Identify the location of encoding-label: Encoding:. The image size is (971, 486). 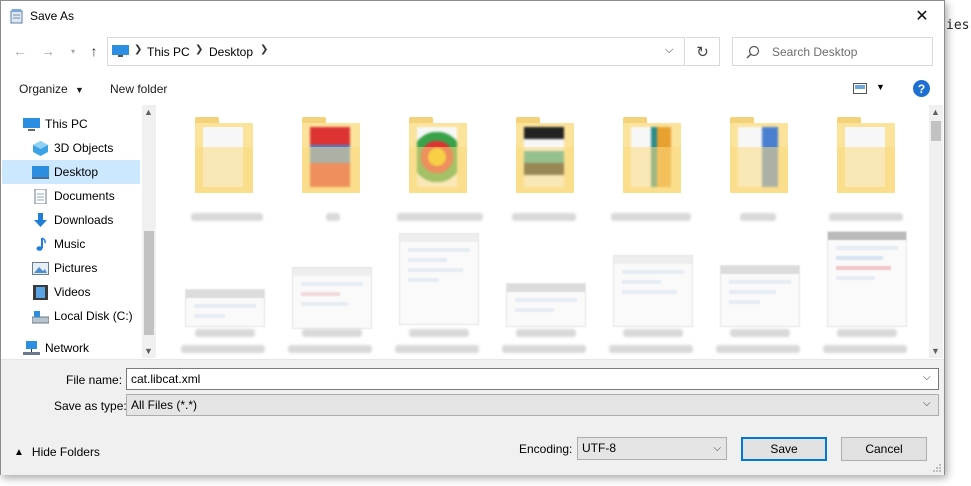
(546, 449).